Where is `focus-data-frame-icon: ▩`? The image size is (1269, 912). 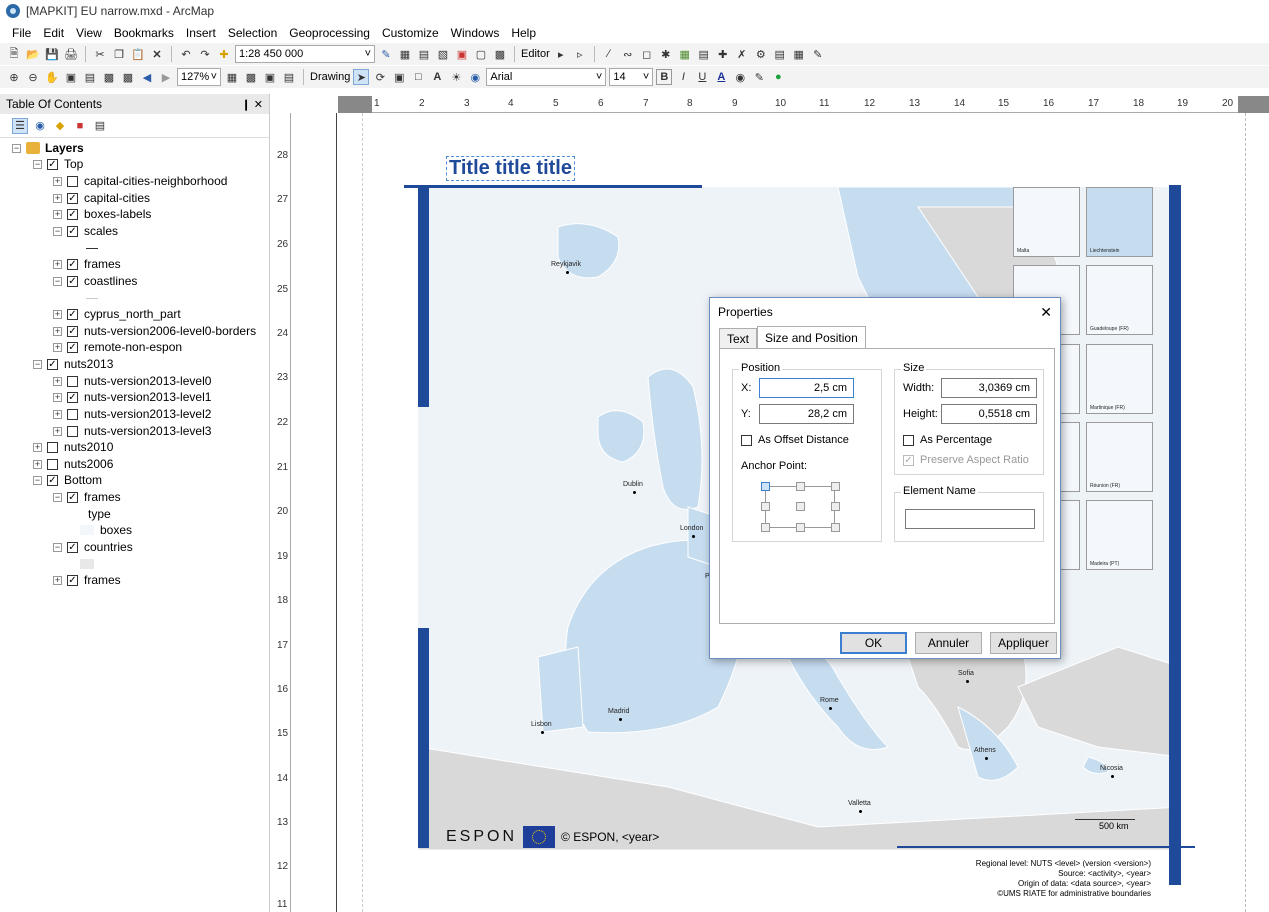
focus-data-frame-icon: ▩ is located at coordinates (251, 77).